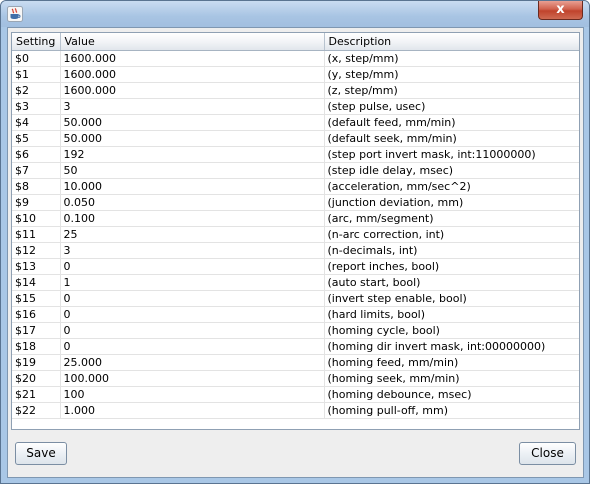 This screenshot has height=484, width=590. What do you see at coordinates (36, 346) in the screenshot?
I see `setting-cell: $18` at bounding box center [36, 346].